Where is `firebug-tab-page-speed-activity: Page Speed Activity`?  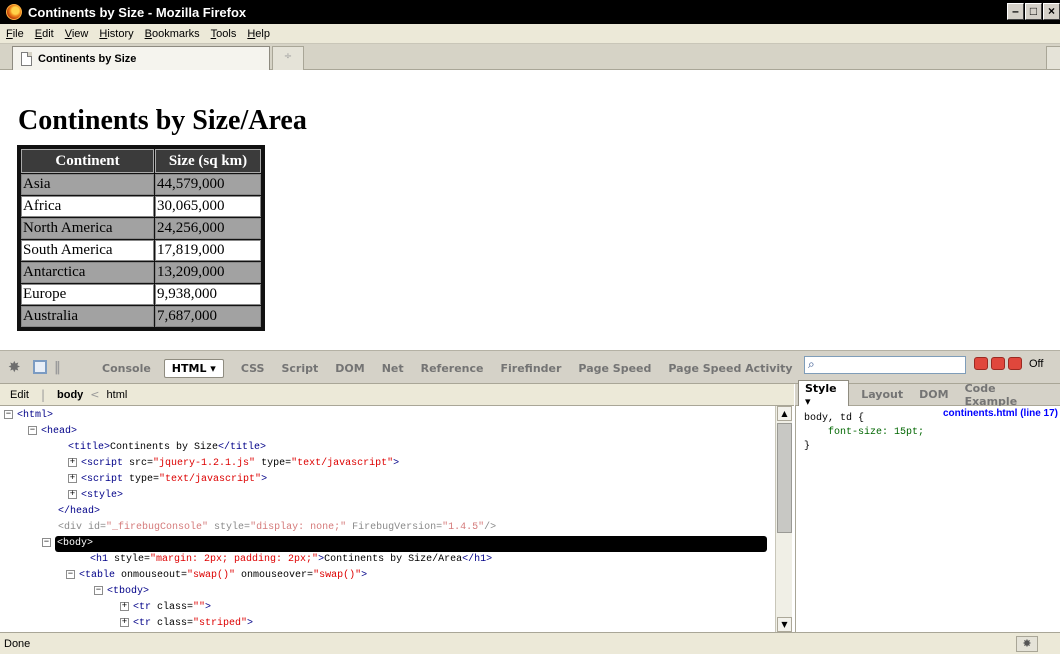
firebug-tab-page-speed-activity: Page Speed Activity is located at coordinates (730, 368).